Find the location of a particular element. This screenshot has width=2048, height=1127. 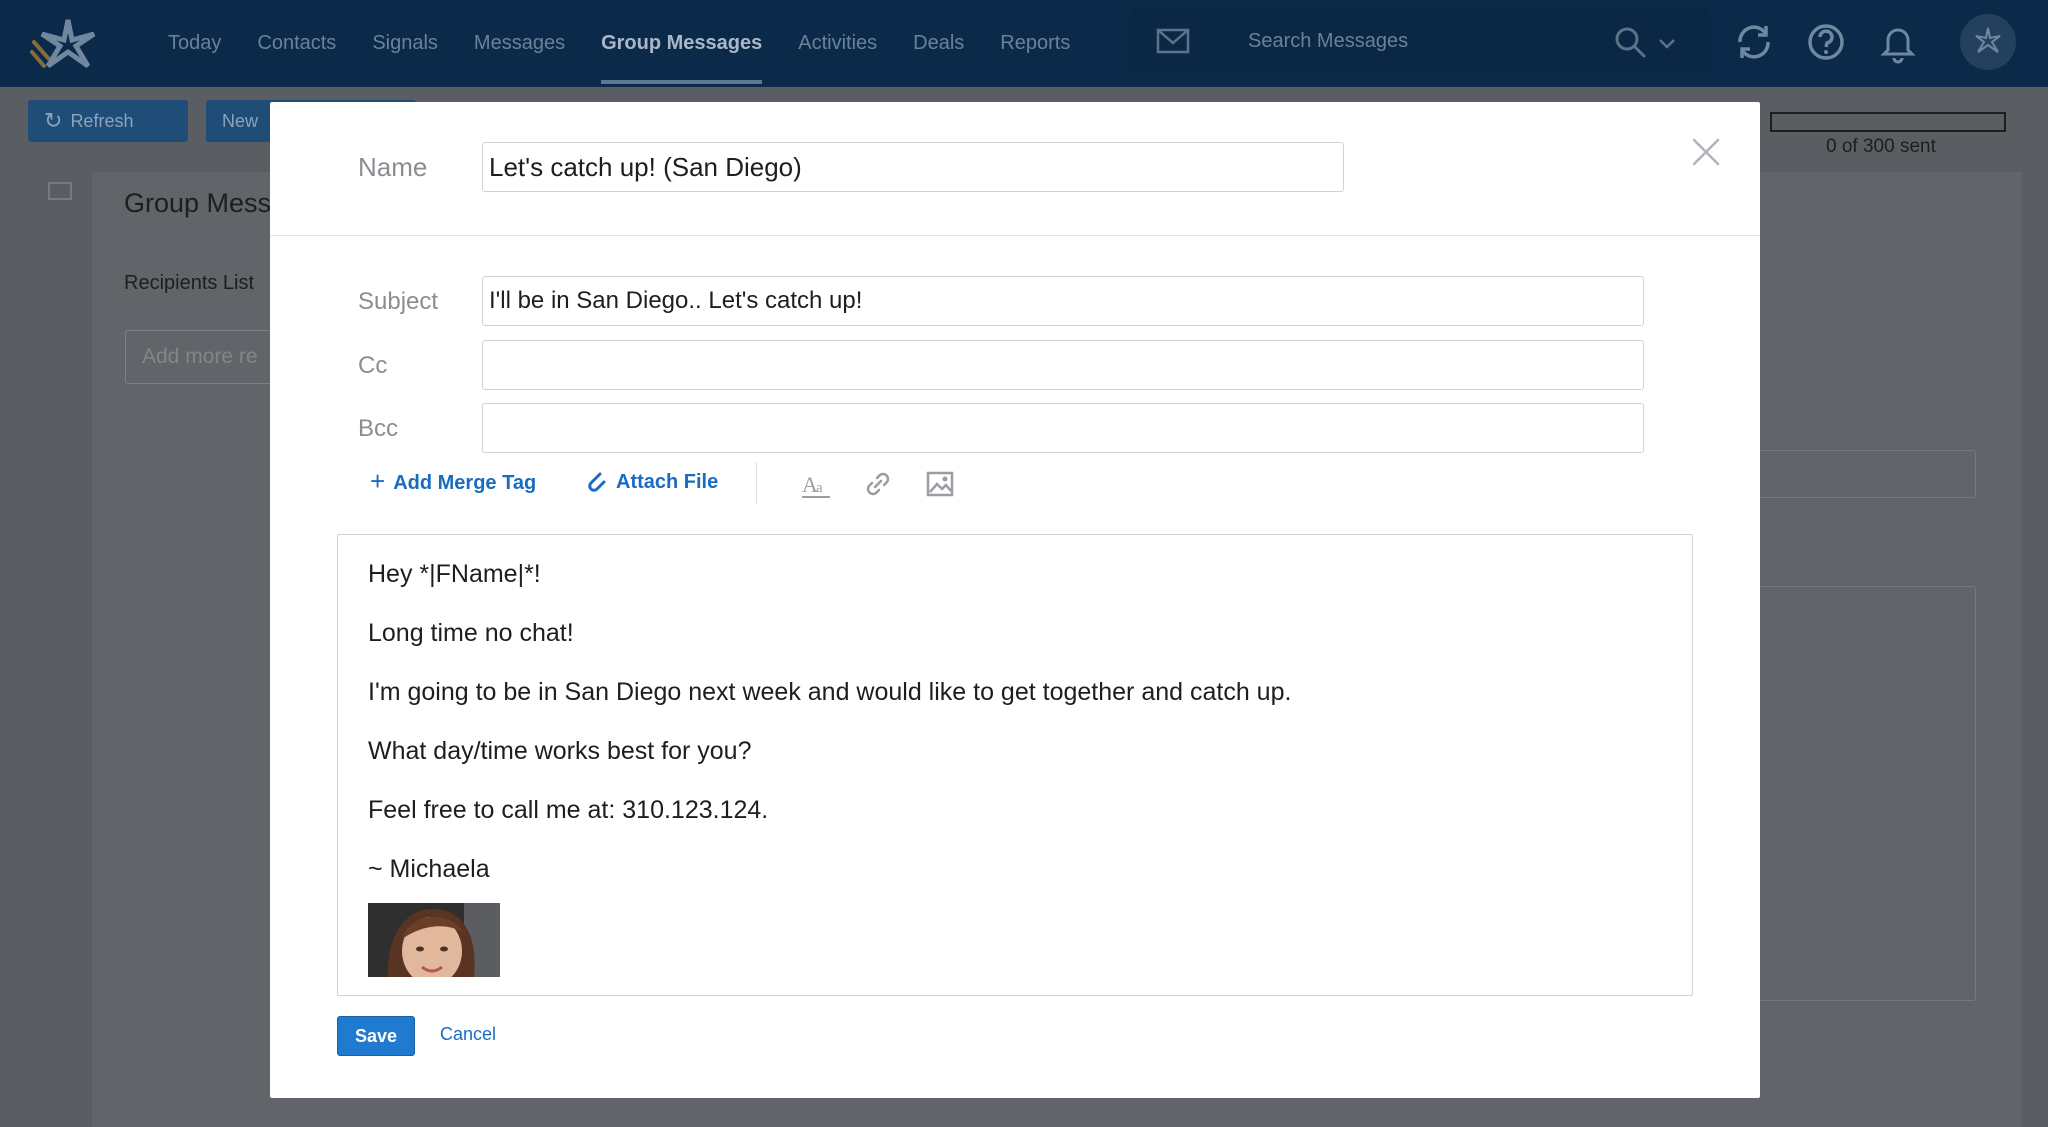

attach-file-button: Attach File is located at coordinates (652, 482).